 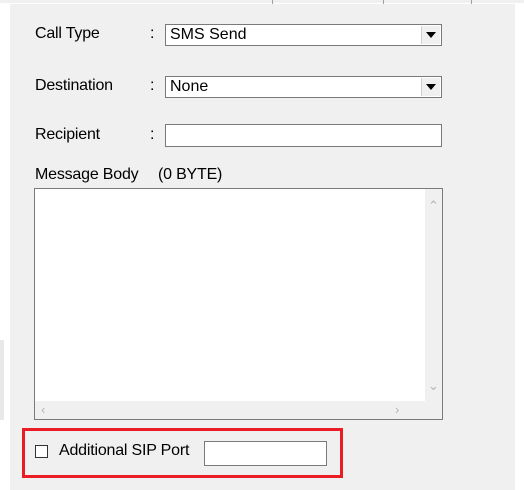 What do you see at coordinates (41, 451) in the screenshot?
I see `additional-sip-port-checkbox` at bounding box center [41, 451].